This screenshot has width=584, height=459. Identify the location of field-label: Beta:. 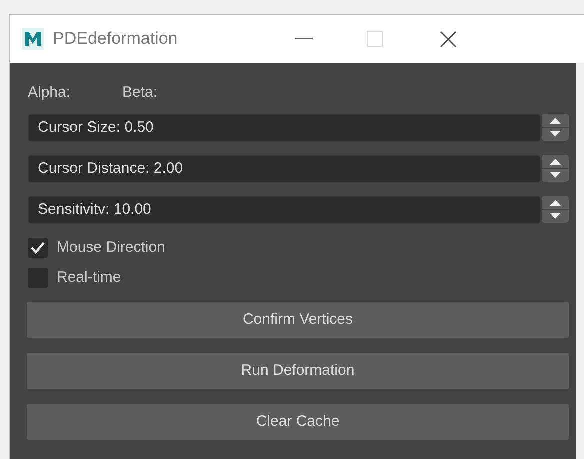
(140, 92).